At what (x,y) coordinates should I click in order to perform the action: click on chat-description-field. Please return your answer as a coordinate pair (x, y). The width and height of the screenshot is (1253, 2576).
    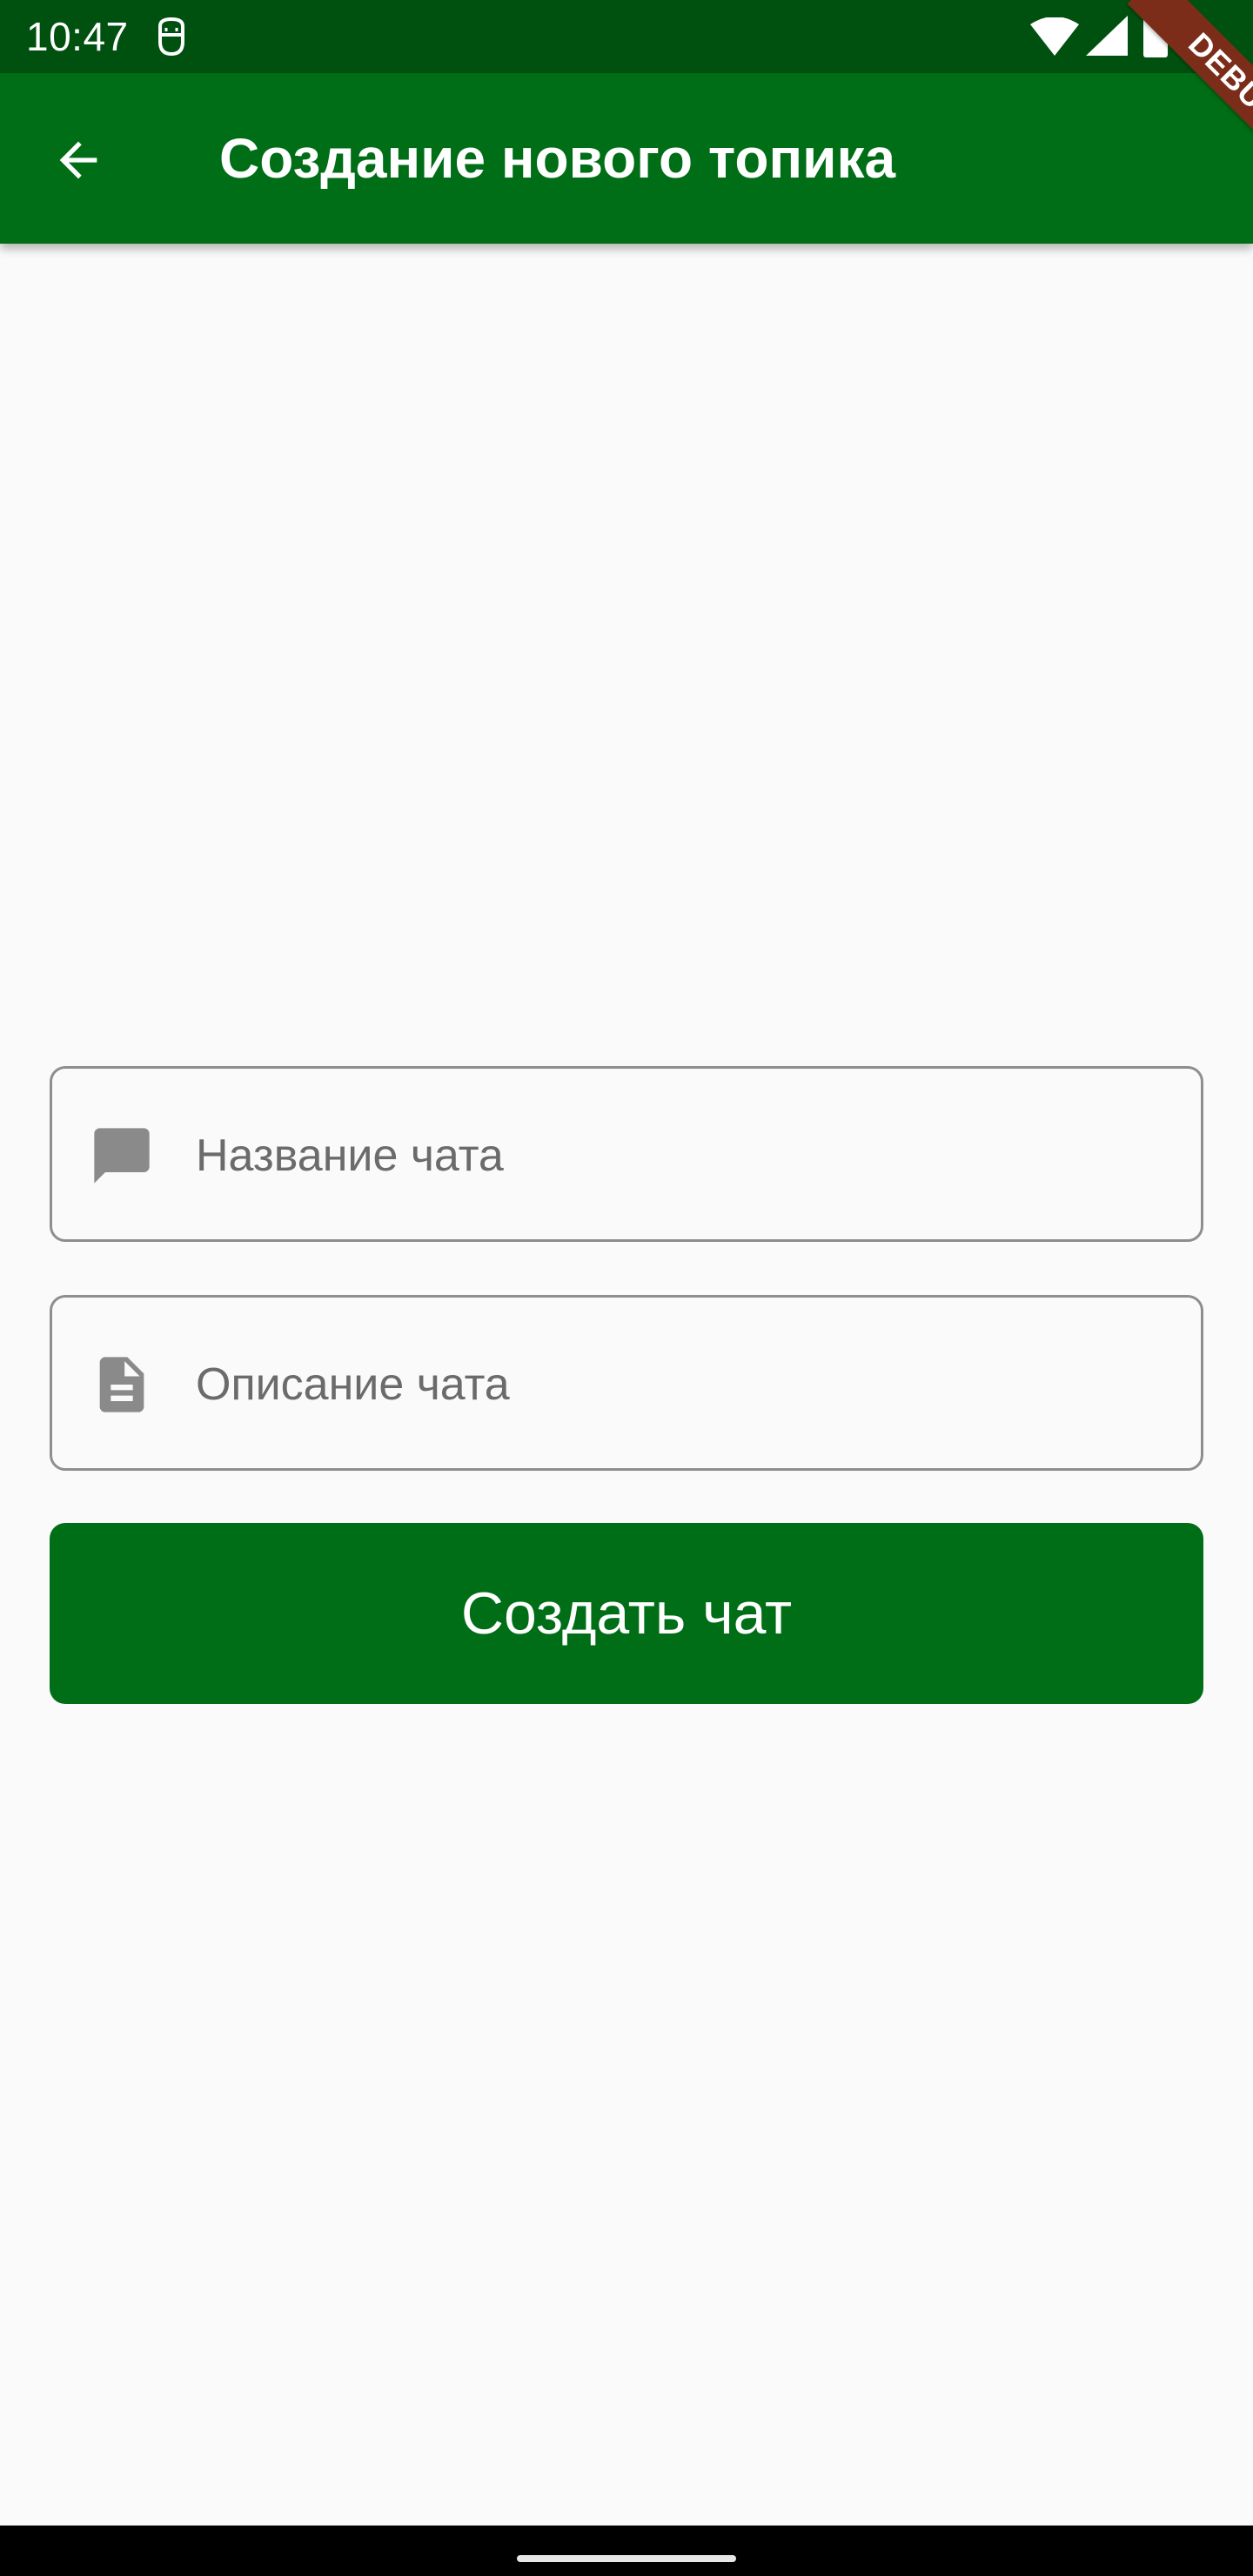
    Looking at the image, I should click on (626, 1383).